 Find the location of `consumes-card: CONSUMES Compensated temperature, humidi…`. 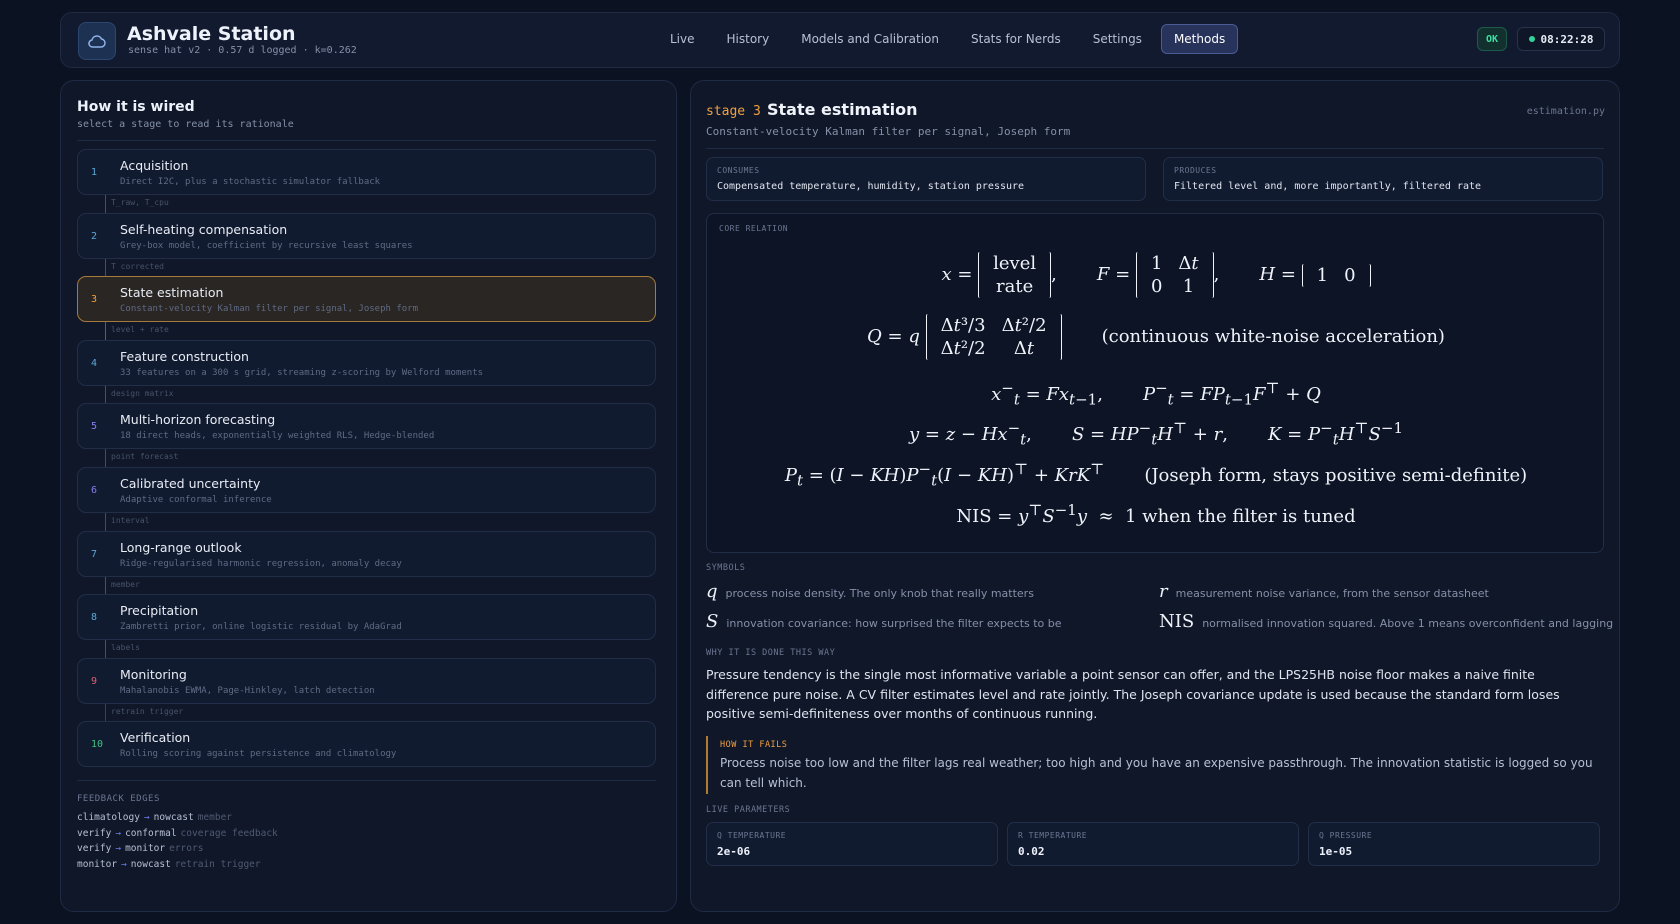

consumes-card: CONSUMES Compensated temperature, humidi… is located at coordinates (926, 179).